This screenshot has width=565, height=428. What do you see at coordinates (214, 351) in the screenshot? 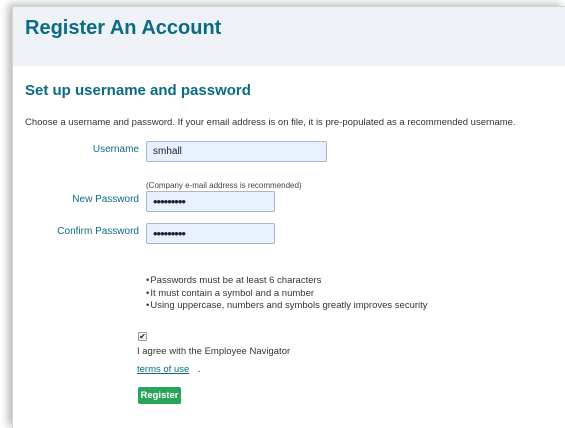
I see `agree-text: I agree with the Employee Navigator` at bounding box center [214, 351].